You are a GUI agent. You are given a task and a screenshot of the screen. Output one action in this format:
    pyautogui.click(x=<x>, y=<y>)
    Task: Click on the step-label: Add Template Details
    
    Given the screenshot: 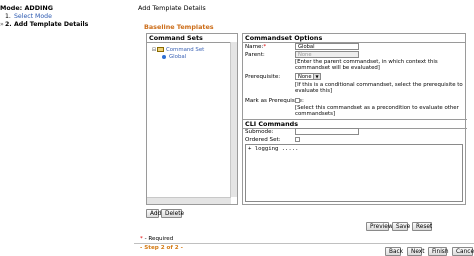 What is the action you would take?
    pyautogui.click(x=51, y=24)
    